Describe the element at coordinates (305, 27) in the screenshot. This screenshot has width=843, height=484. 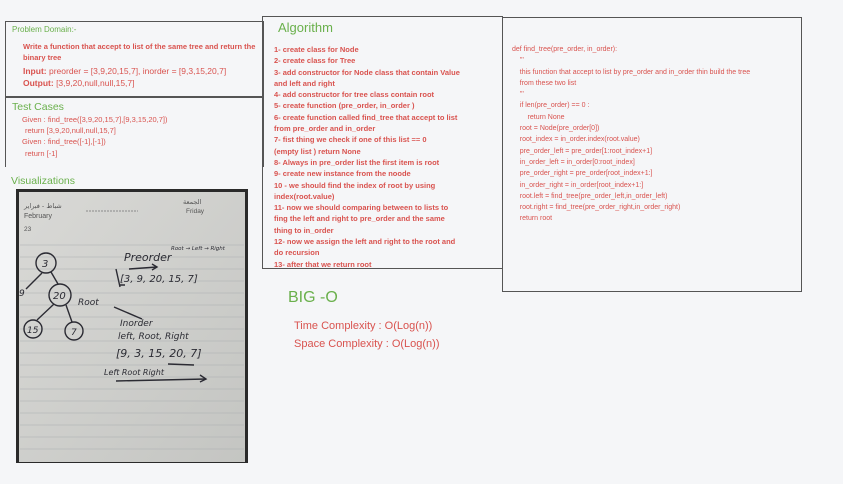
I see `algorithm-title: Algorithm` at that location.